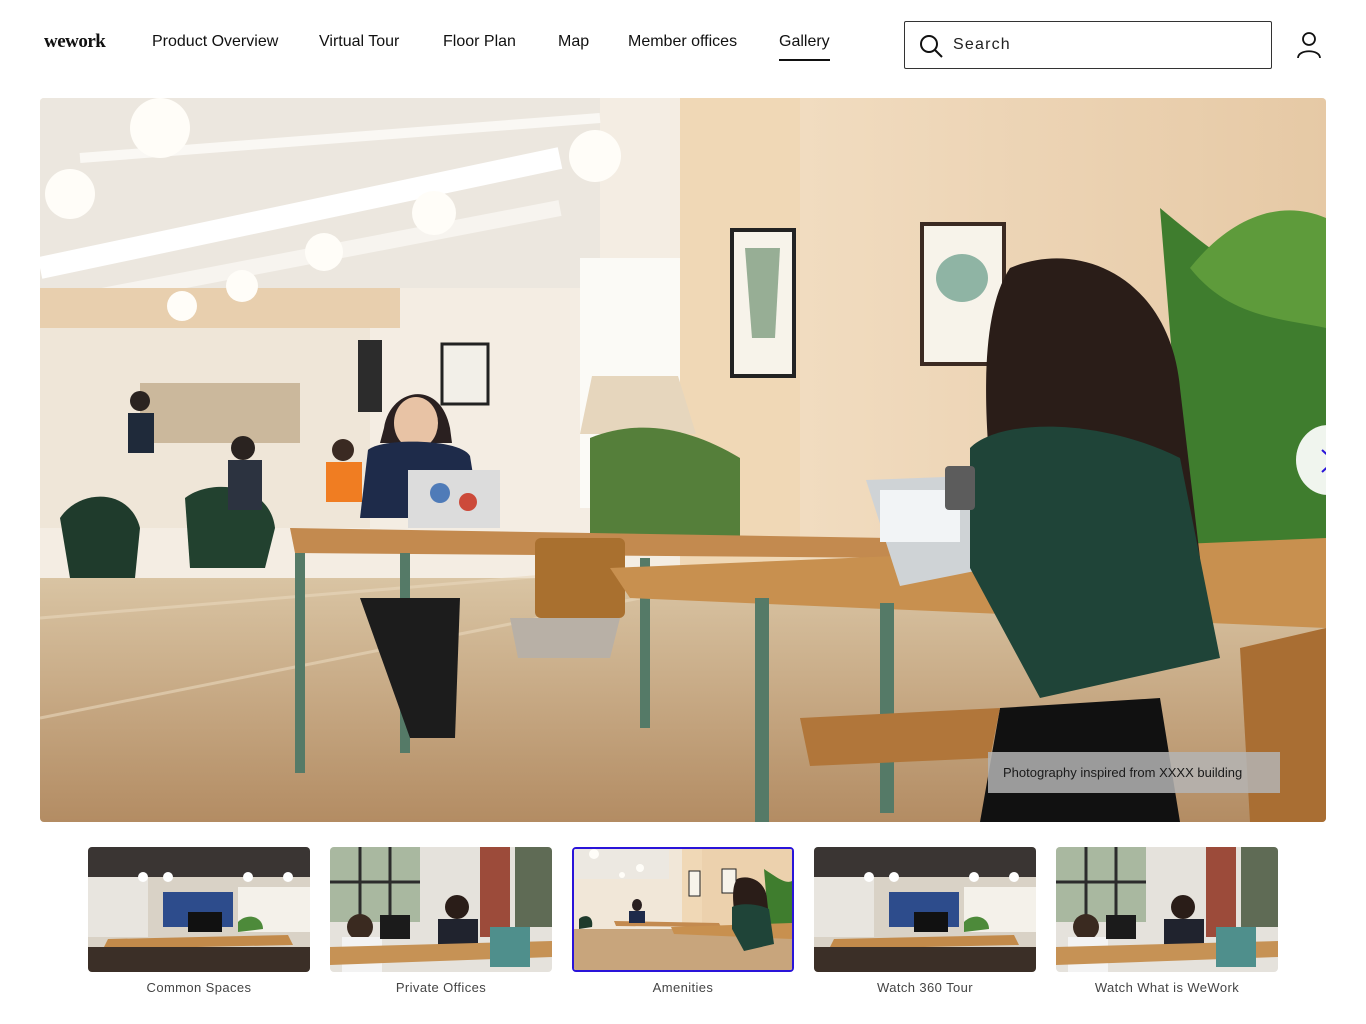 The height and width of the screenshot is (1024, 1366). Describe the element at coordinates (1323, 461) in the screenshot. I see `chevron-right-icon` at that location.